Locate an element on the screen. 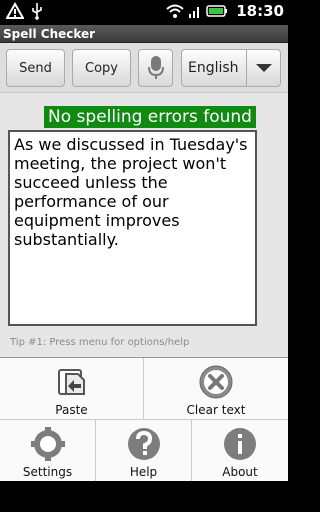 This screenshot has width=320, height=512. send-label: Send is located at coordinates (35, 68).